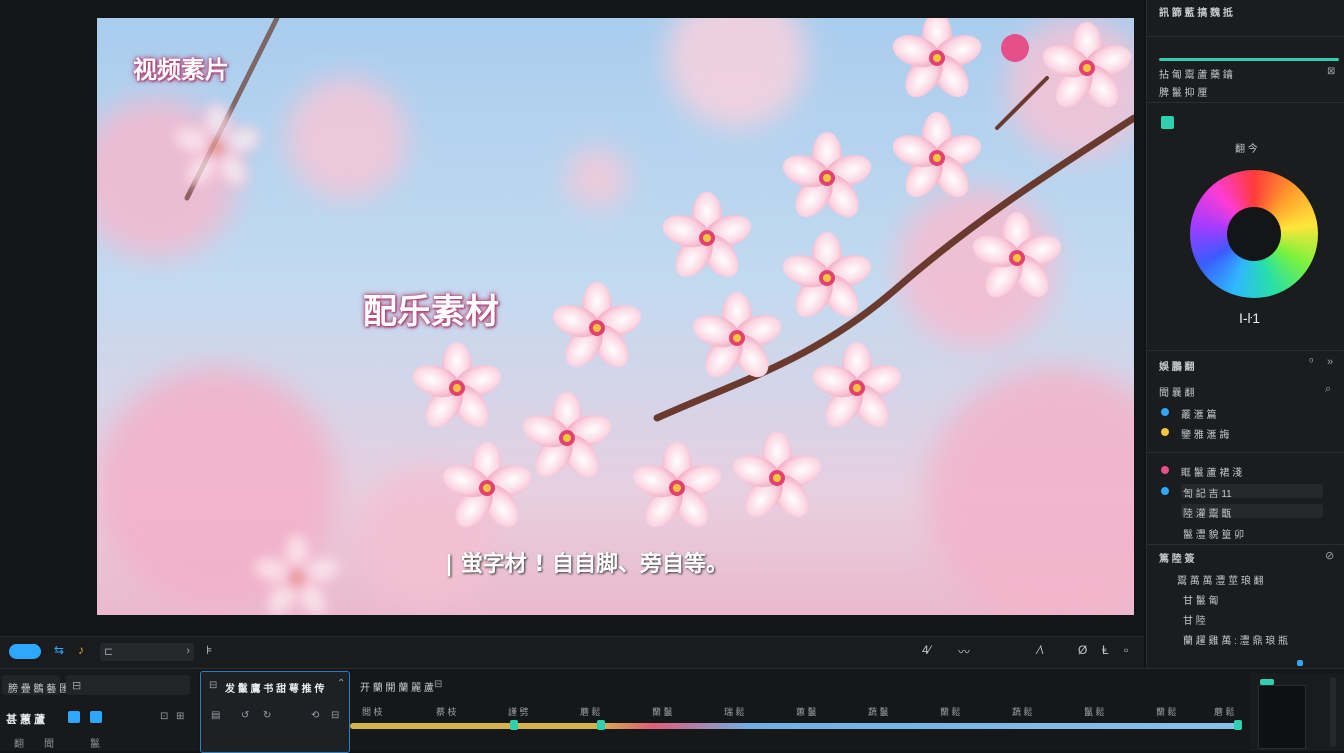 The image size is (1344, 753). I want to click on lock-icon: ⊡, so click(164, 716).